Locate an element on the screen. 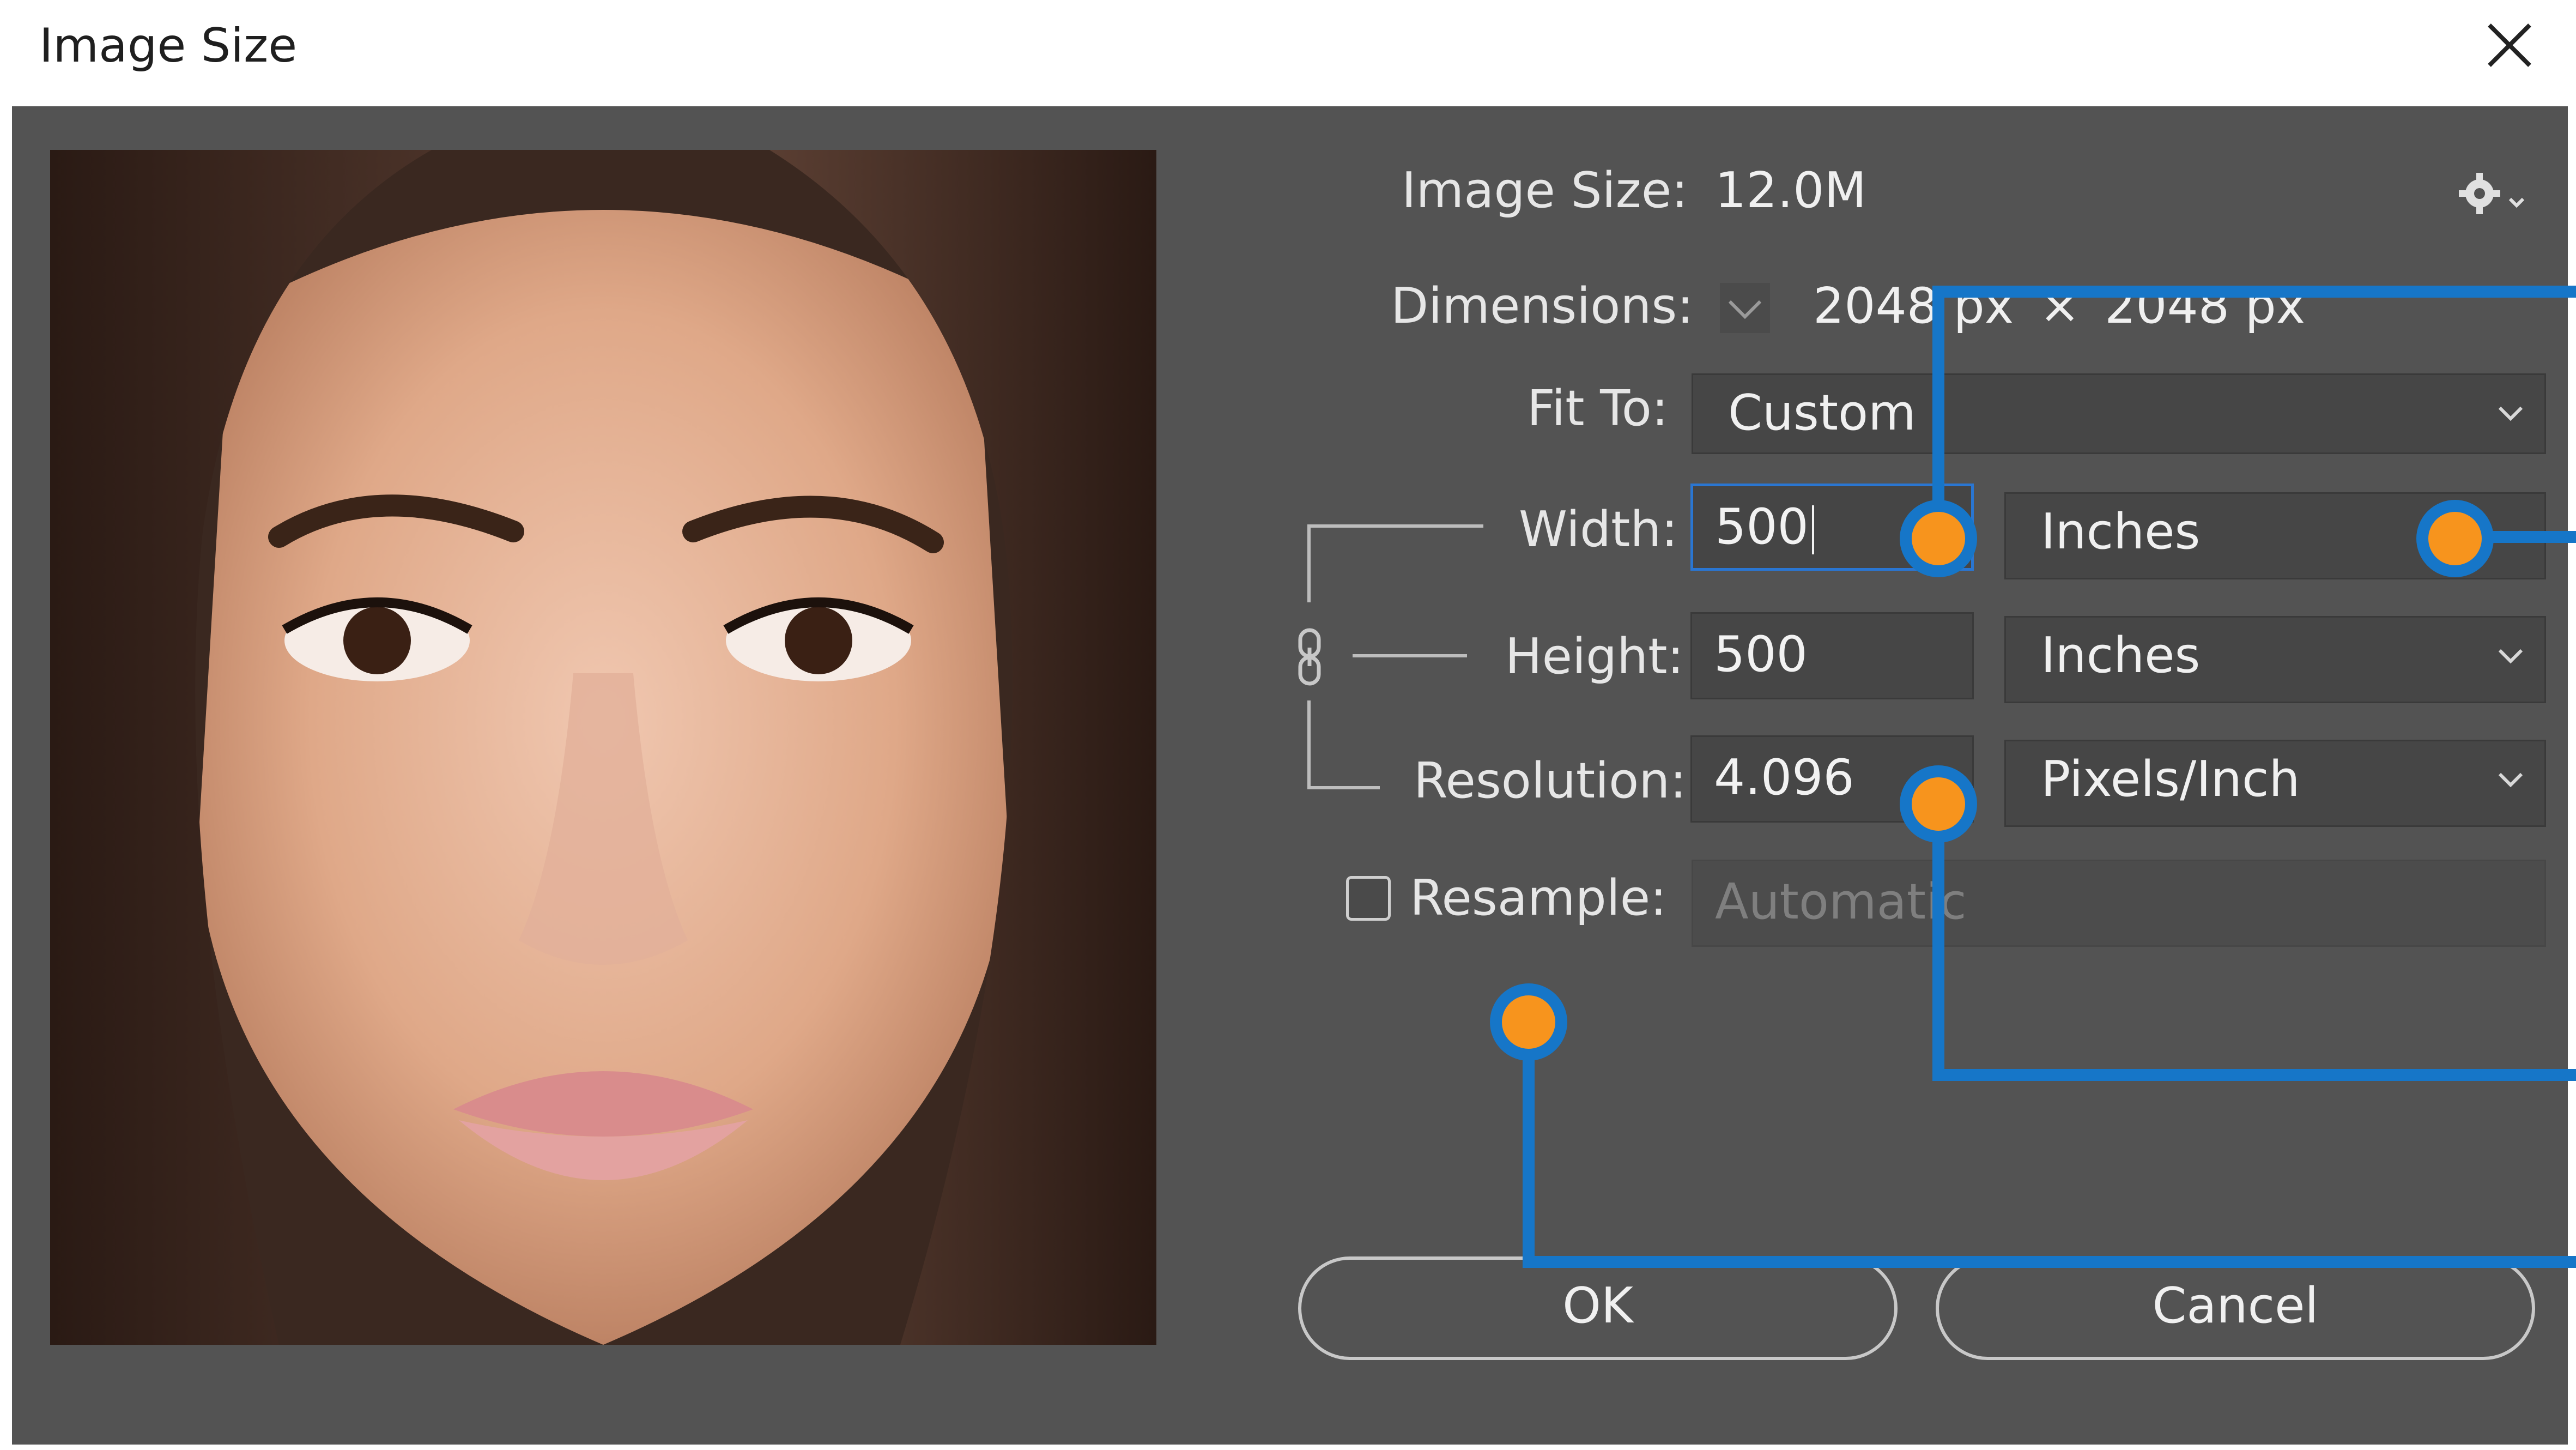 Image resolution: width=2576 pixels, height=1450 pixels. gear-icon is located at coordinates (2496, 195).